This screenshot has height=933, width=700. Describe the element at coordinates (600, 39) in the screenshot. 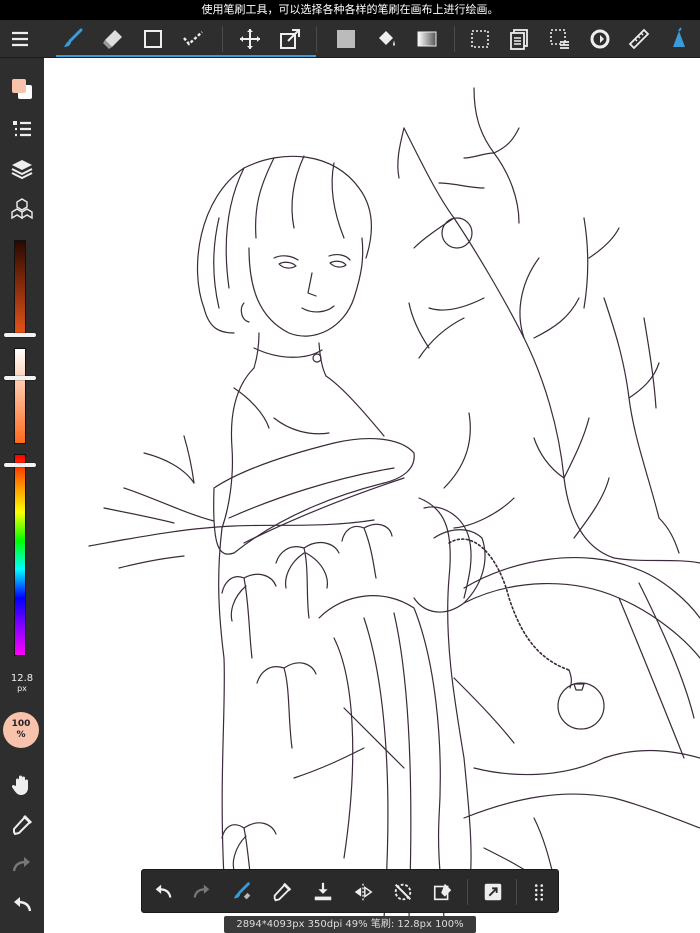

I see `rotate-canvas-icon` at that location.